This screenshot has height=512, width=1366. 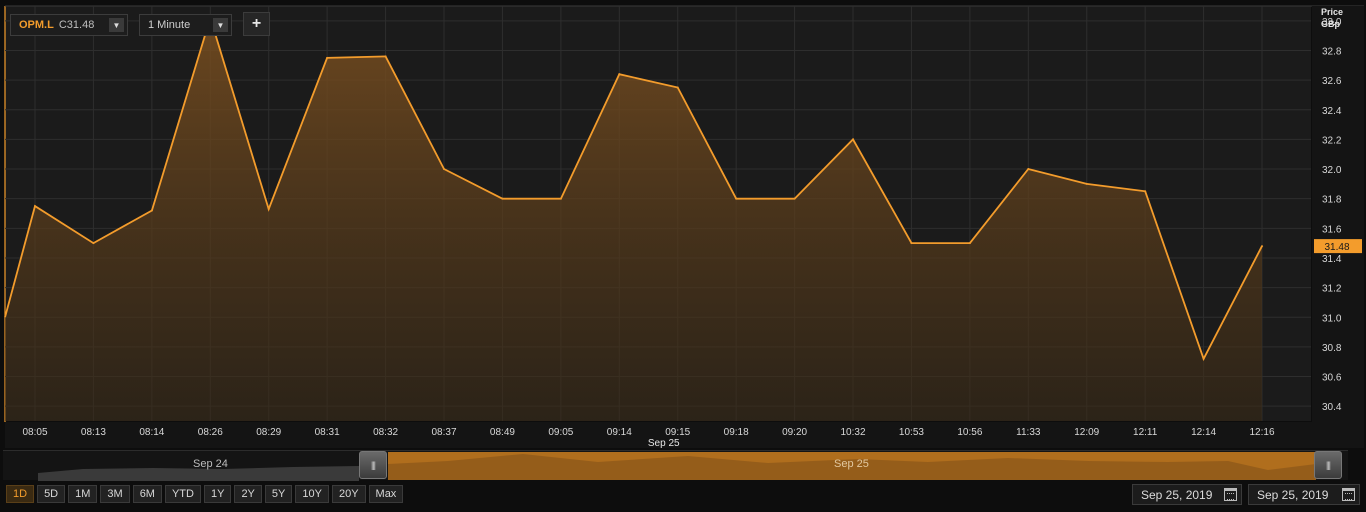 What do you see at coordinates (619, 432) in the screenshot?
I see `x-tick-label: 09:14` at bounding box center [619, 432].